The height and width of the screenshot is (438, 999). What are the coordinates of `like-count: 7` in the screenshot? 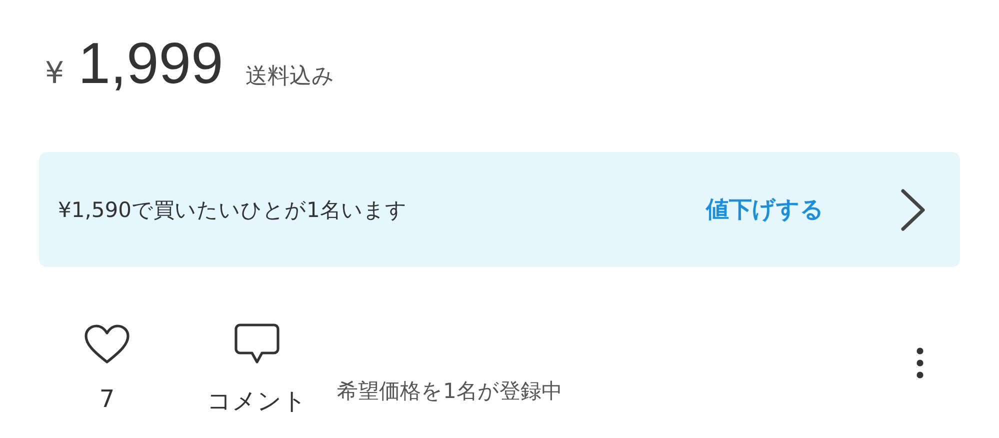 It's located at (107, 399).